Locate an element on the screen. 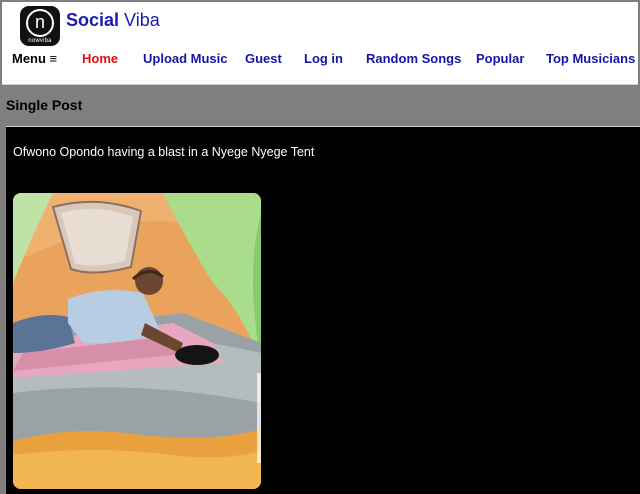 The width and height of the screenshot is (640, 494). site-title-bold: Social is located at coordinates (93, 20).